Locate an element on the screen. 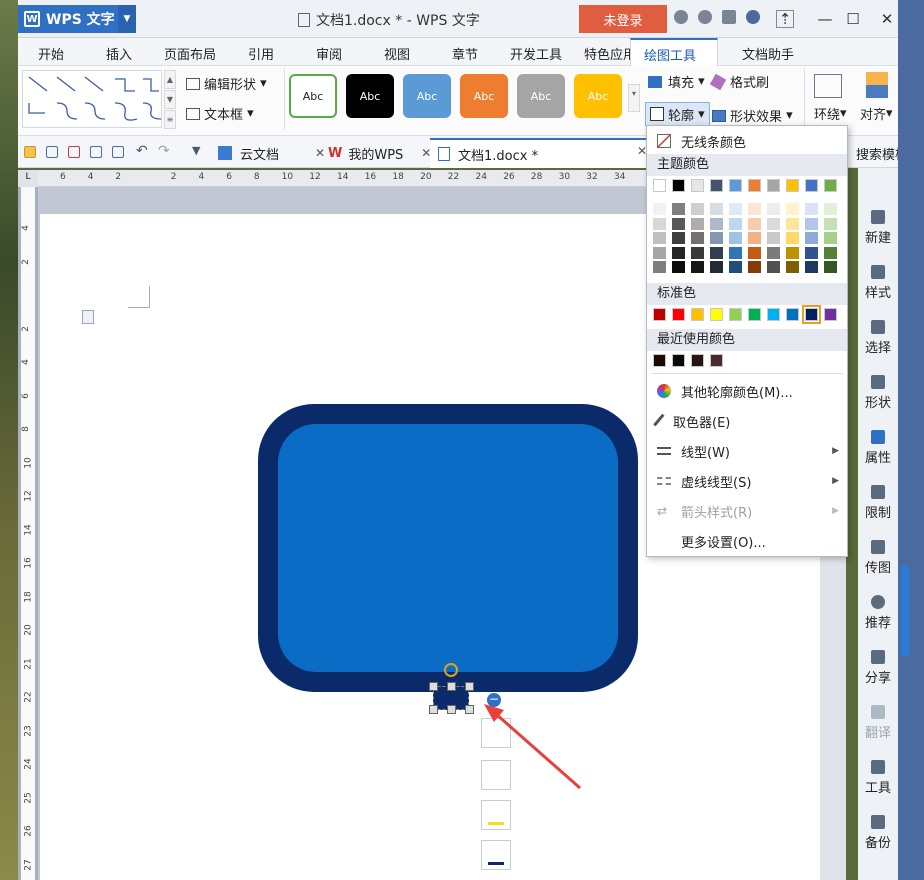 The height and width of the screenshot is (880, 924). dash-type-item: 虚线线型(S) ▶ is located at coordinates (747, 481).